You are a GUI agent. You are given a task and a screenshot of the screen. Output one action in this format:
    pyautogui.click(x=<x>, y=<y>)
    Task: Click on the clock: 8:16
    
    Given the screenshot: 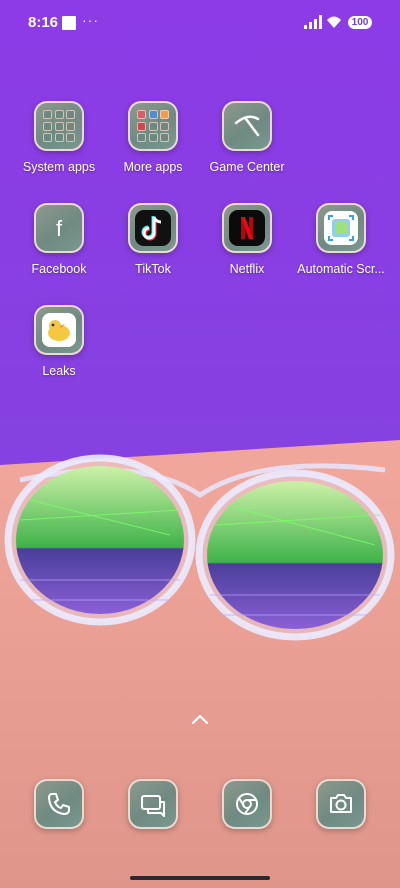 What is the action you would take?
    pyautogui.click(x=43, y=22)
    